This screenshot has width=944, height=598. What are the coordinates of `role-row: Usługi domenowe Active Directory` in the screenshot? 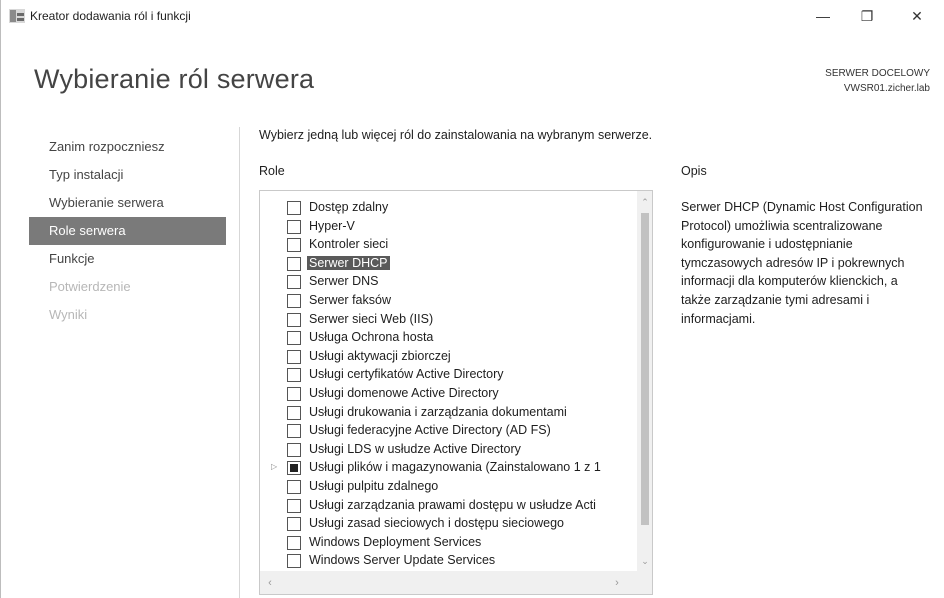 It's located at (449, 394).